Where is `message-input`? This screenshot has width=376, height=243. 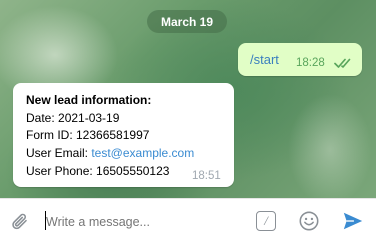
message-input is located at coordinates (141, 222).